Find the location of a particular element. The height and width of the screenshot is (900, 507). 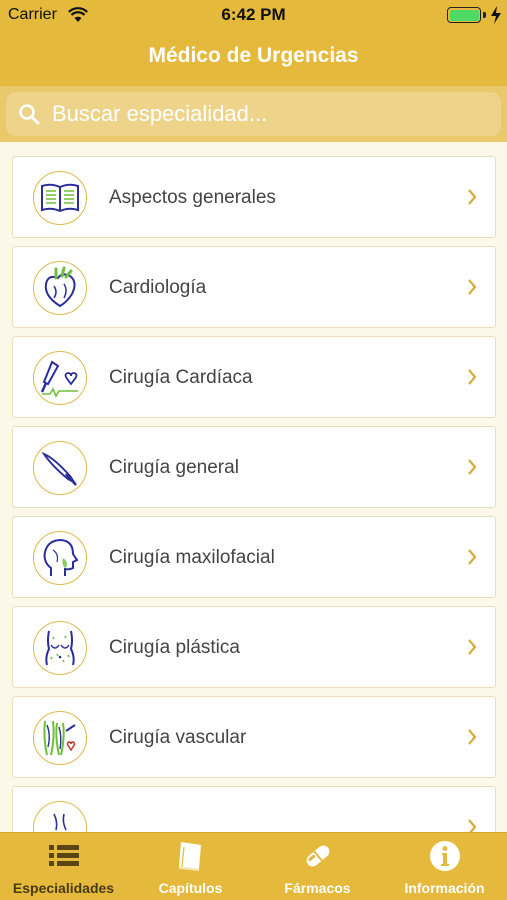

list-item: Cirugía general is located at coordinates (254, 467).